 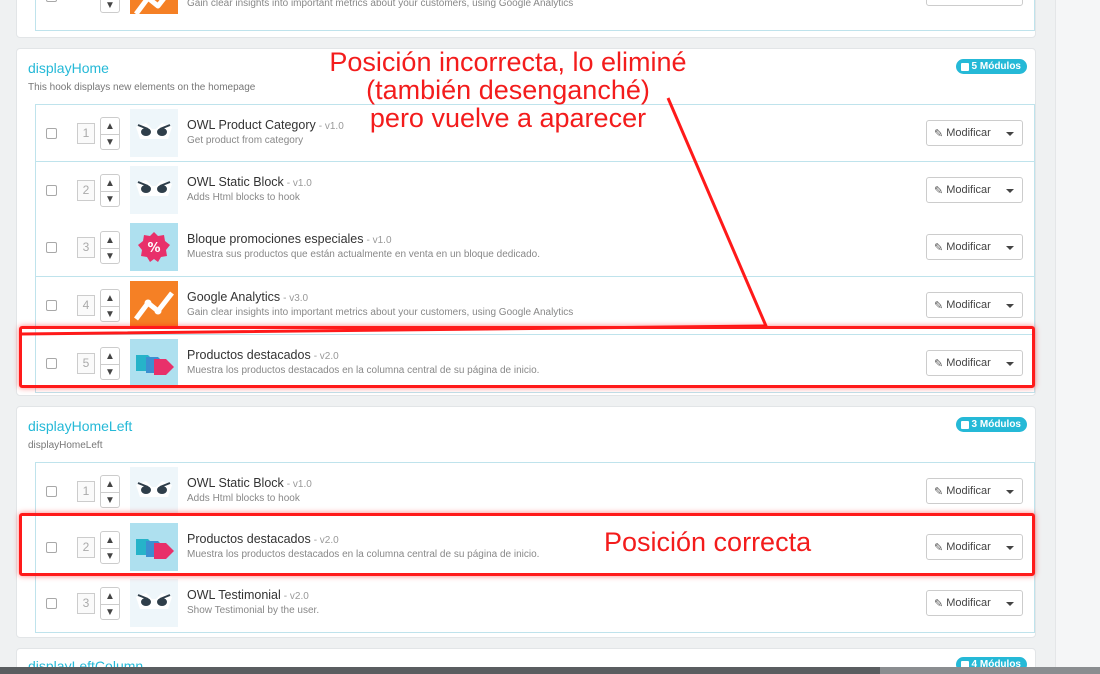 I want to click on annotation-box-correct, so click(x=527, y=544).